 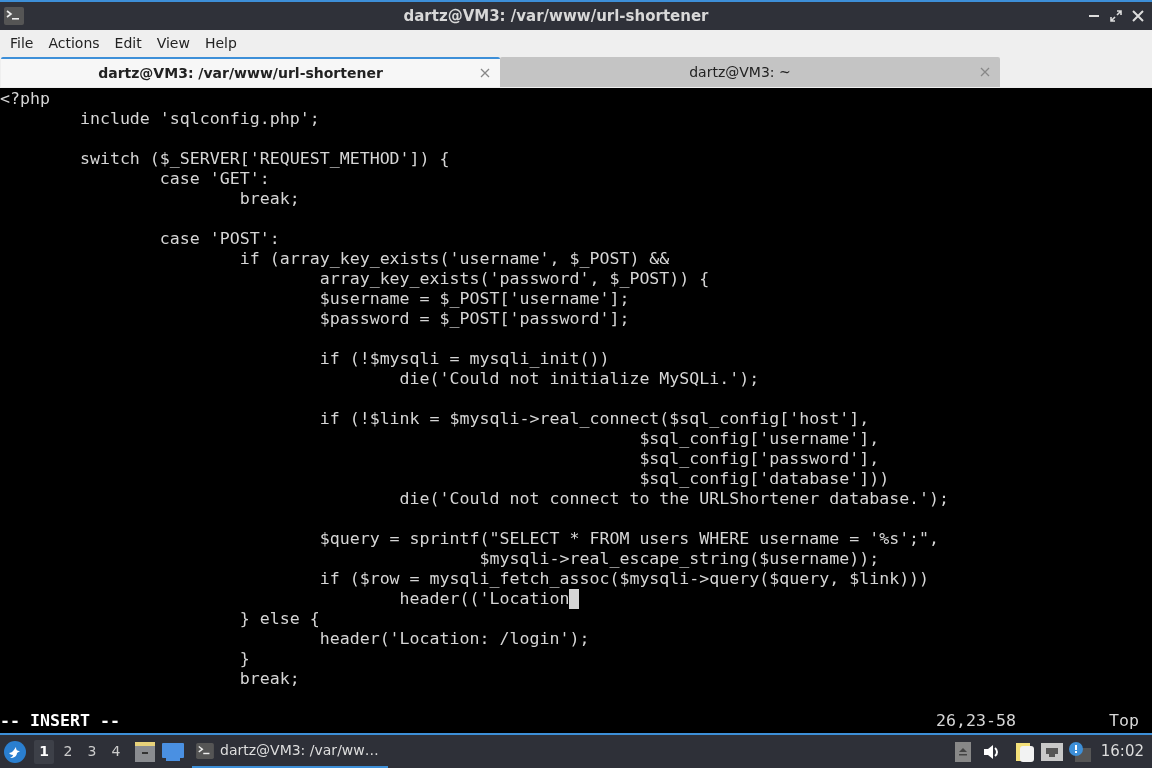 I want to click on workspace-button: 4, so click(x=116, y=751).